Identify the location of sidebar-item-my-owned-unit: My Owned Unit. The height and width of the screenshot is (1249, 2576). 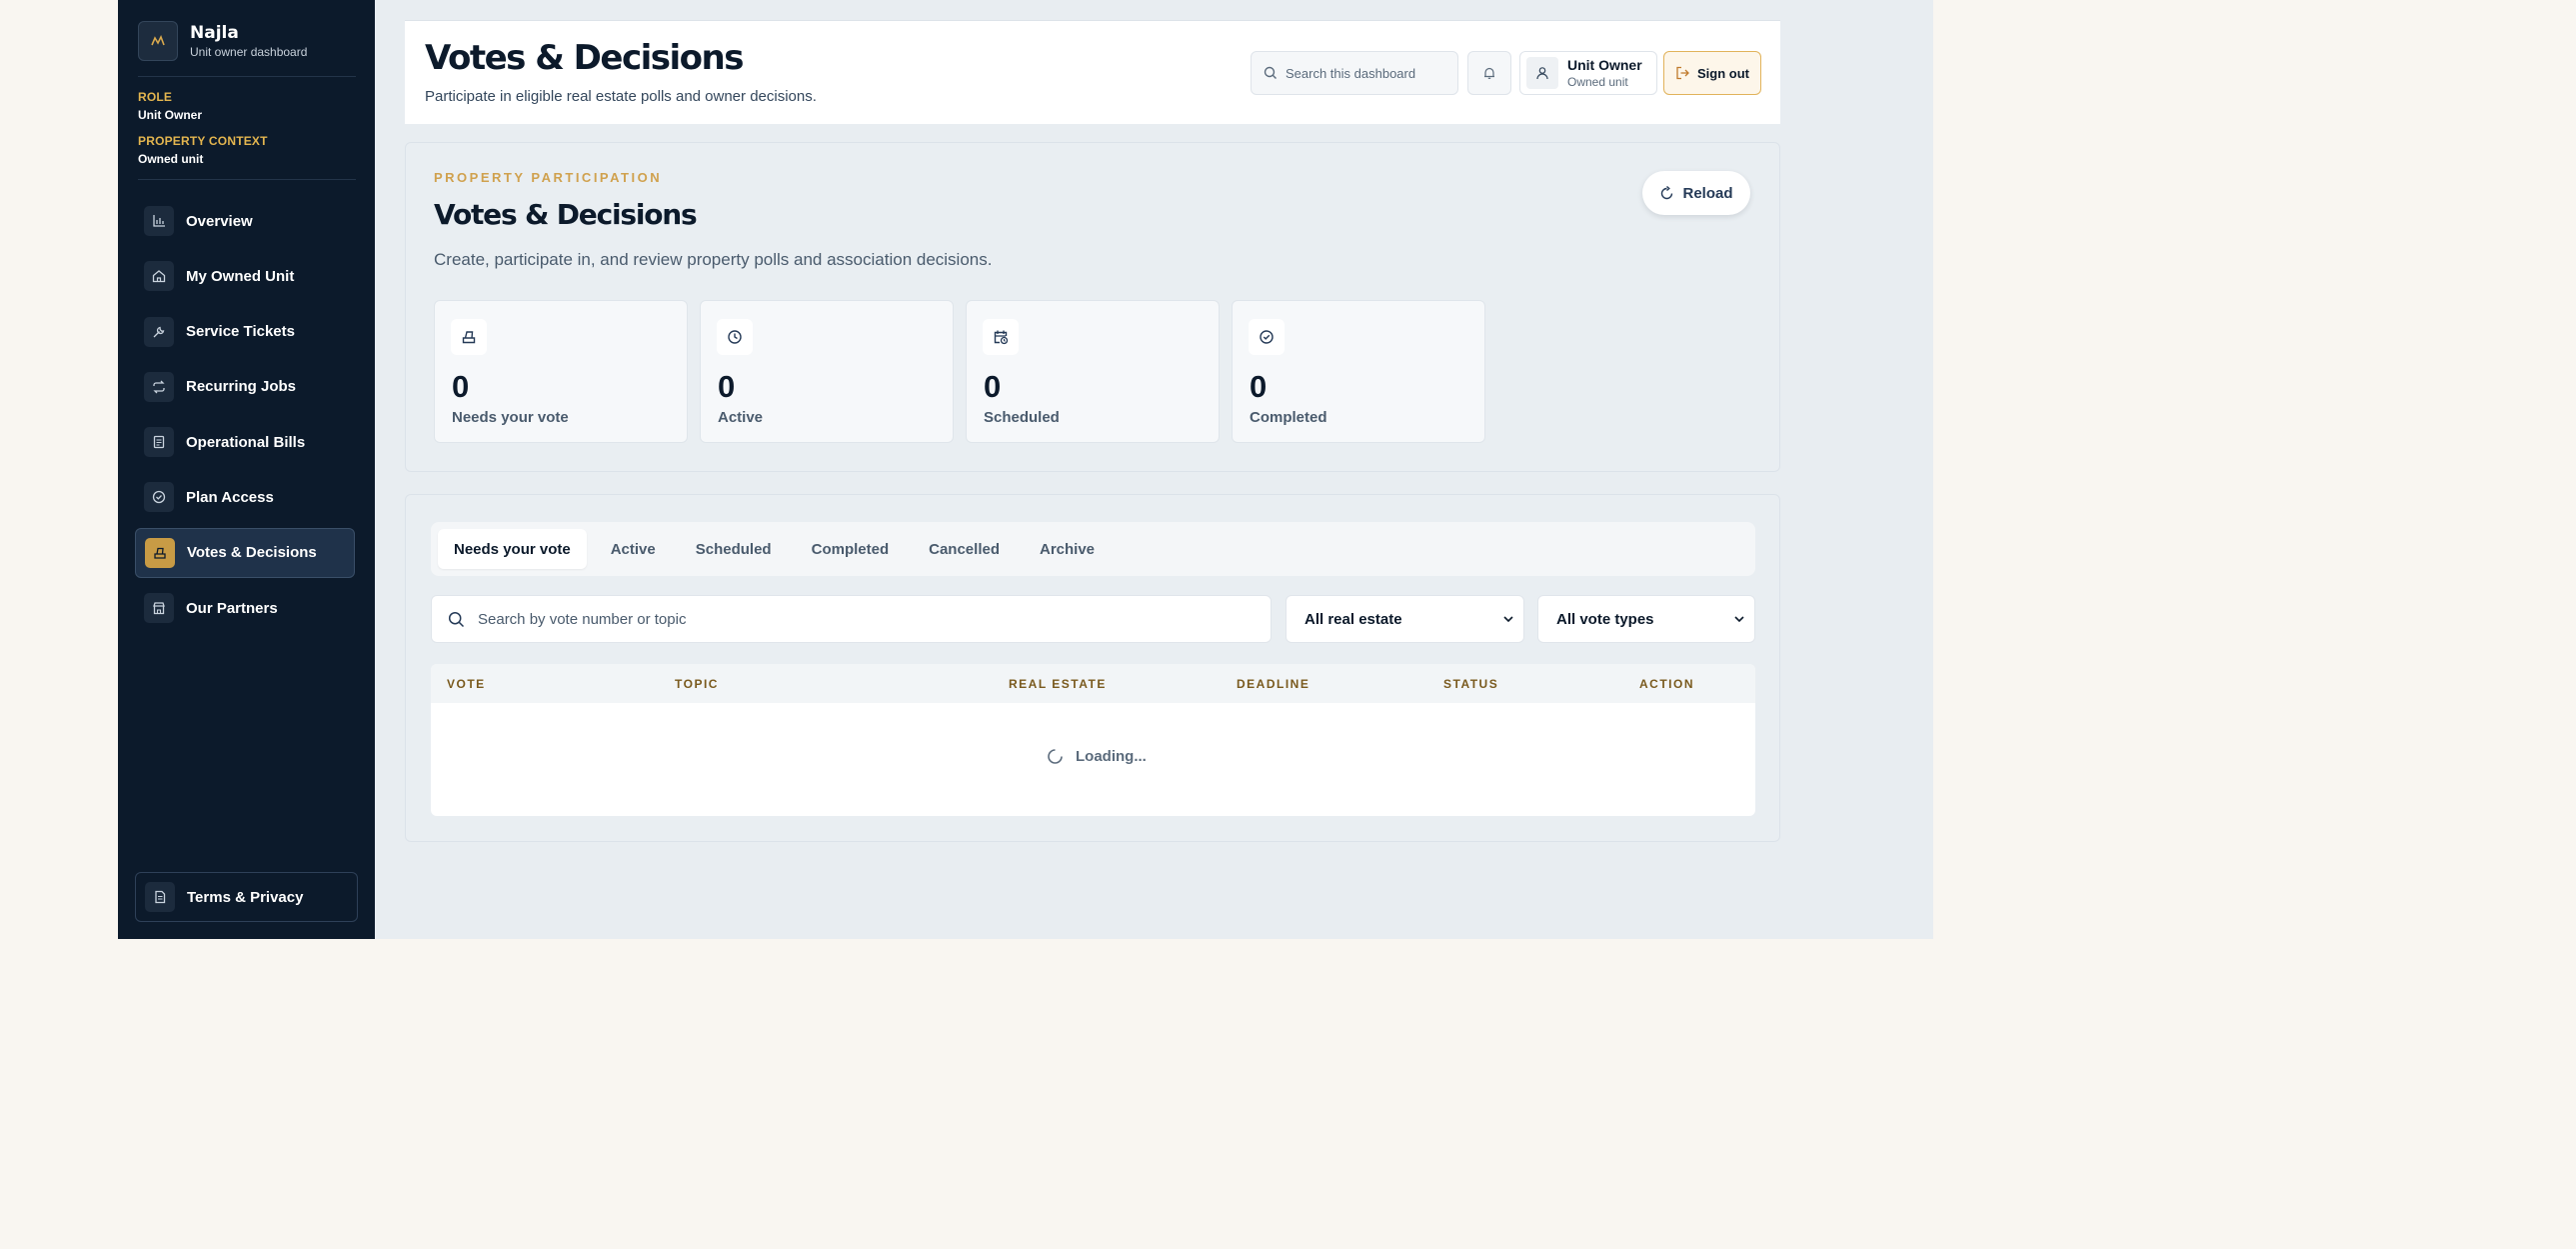
(245, 276).